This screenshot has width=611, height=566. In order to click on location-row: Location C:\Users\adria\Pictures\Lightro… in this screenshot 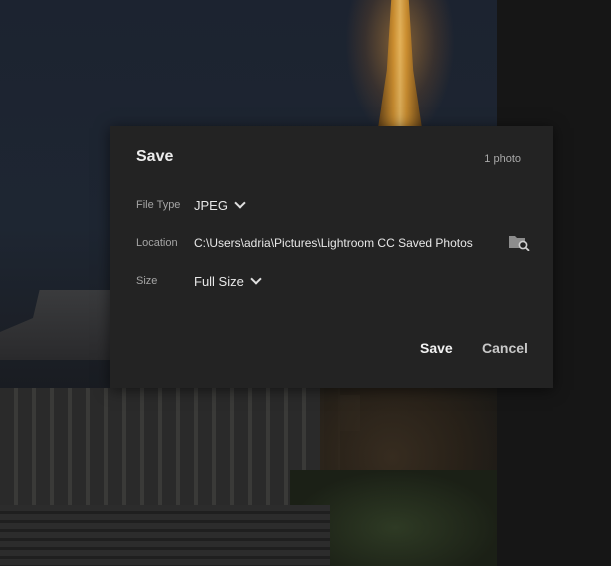, I will do `click(304, 243)`.